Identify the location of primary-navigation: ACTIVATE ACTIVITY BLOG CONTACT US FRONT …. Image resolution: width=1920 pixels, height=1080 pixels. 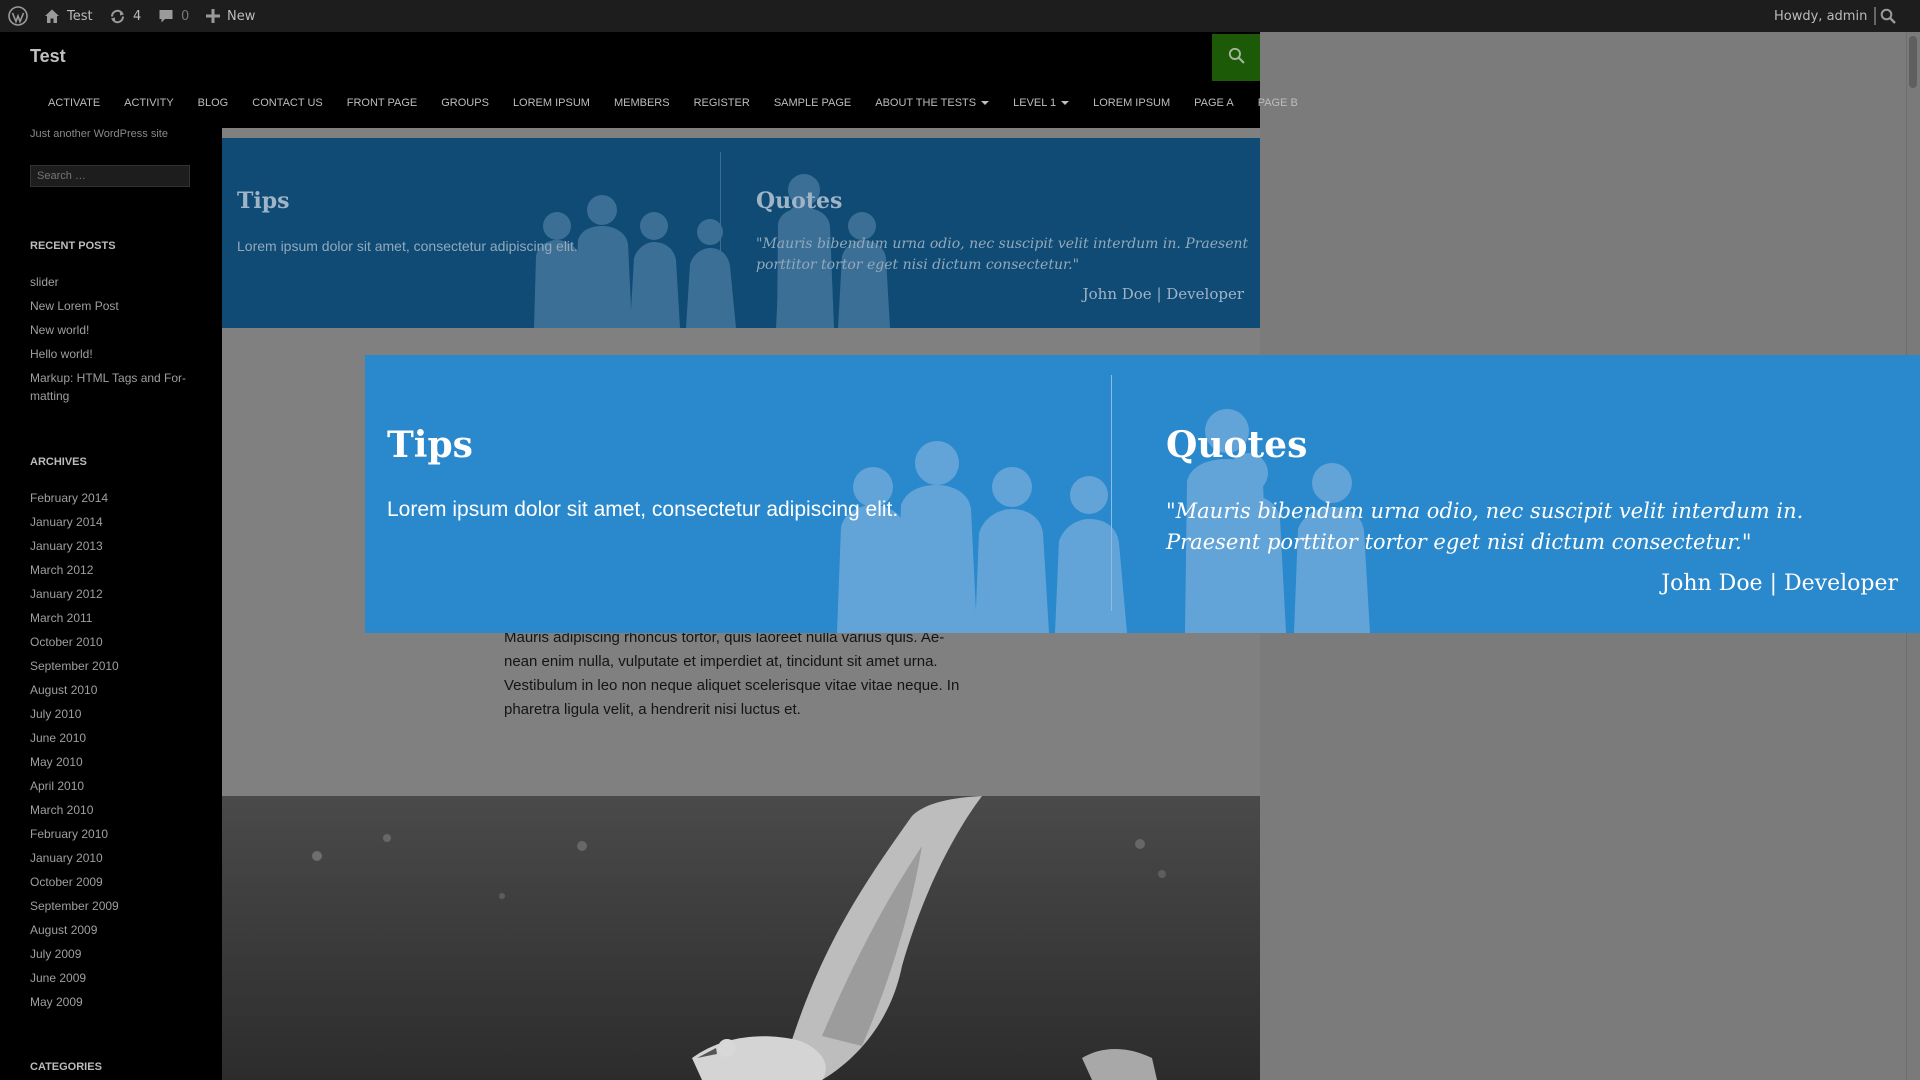
(673, 103).